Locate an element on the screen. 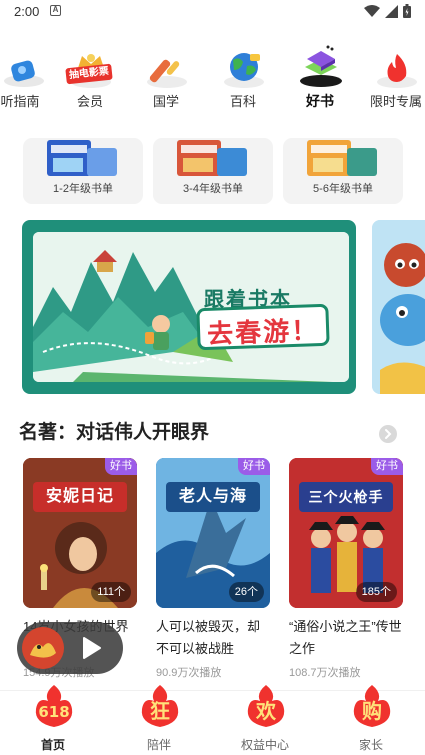 This screenshot has width=425, height=755. nav-companion: 狂 陪伴 is located at coordinates (159, 720).